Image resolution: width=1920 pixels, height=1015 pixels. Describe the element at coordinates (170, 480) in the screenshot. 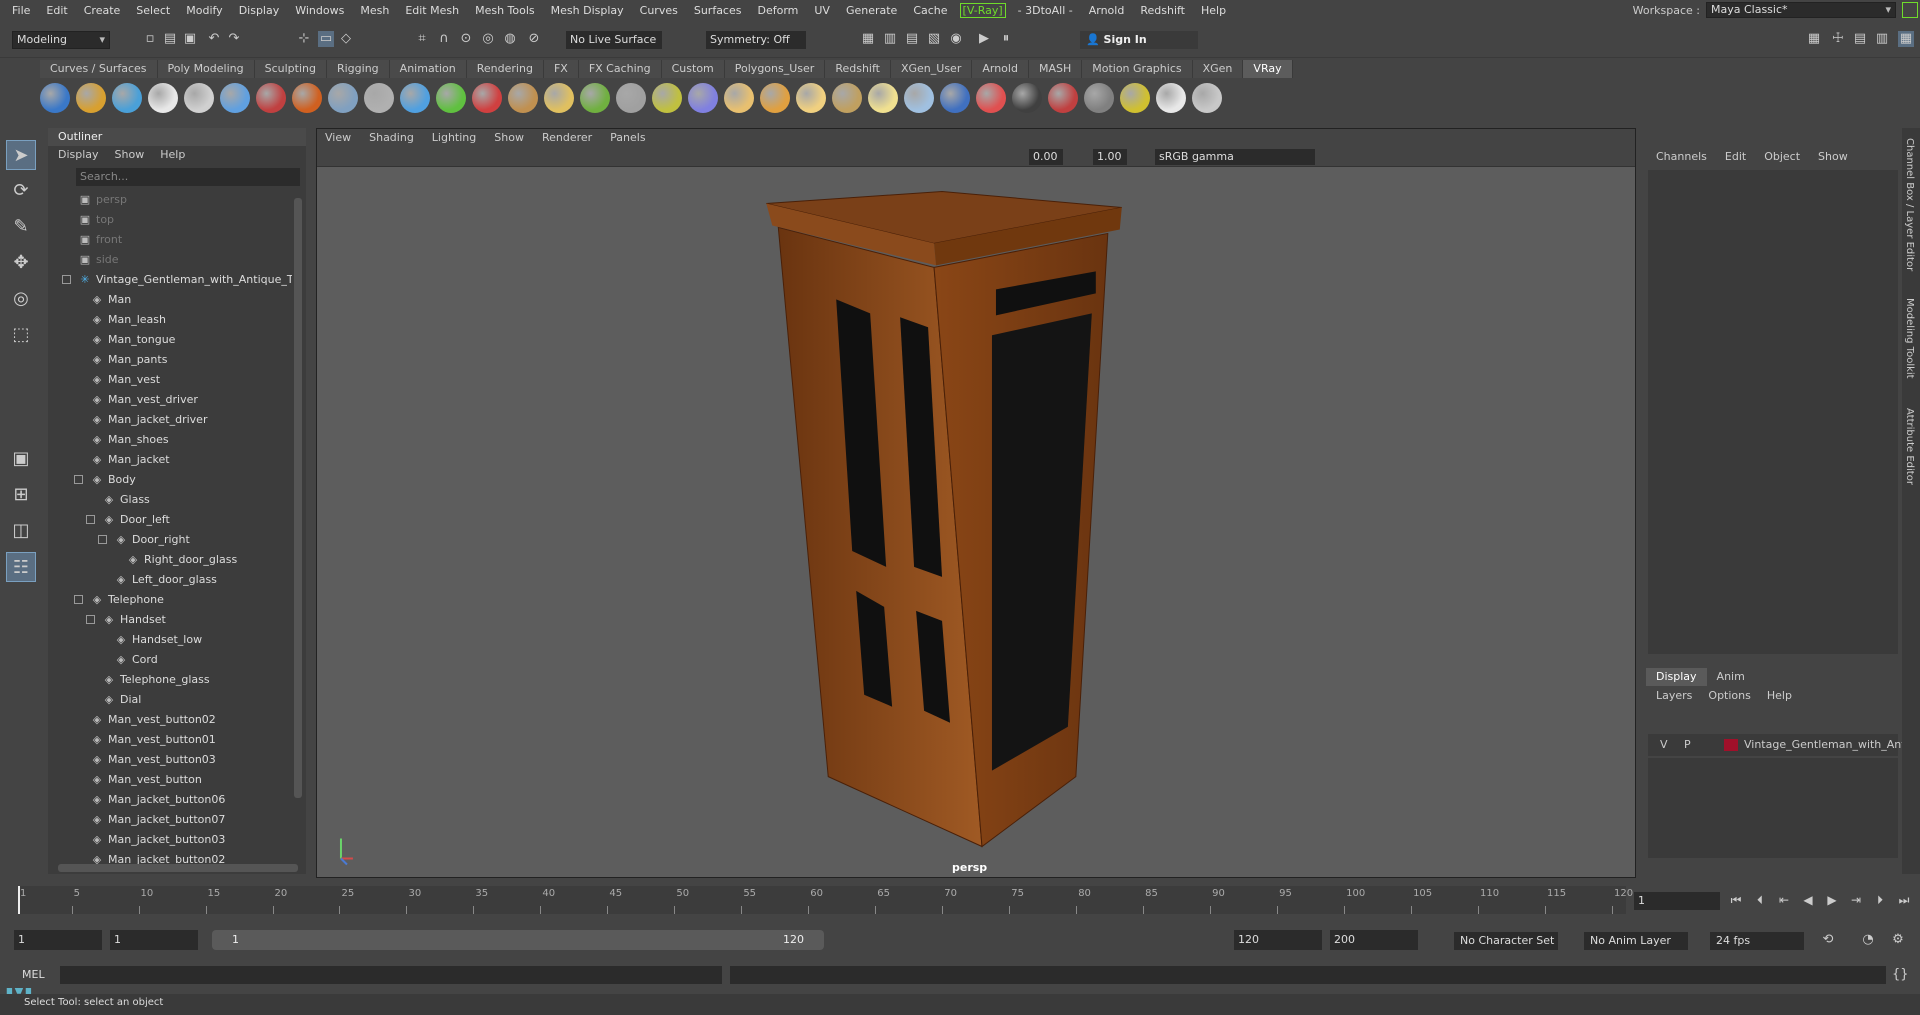

I see `outliner-row: ◈ Body` at that location.